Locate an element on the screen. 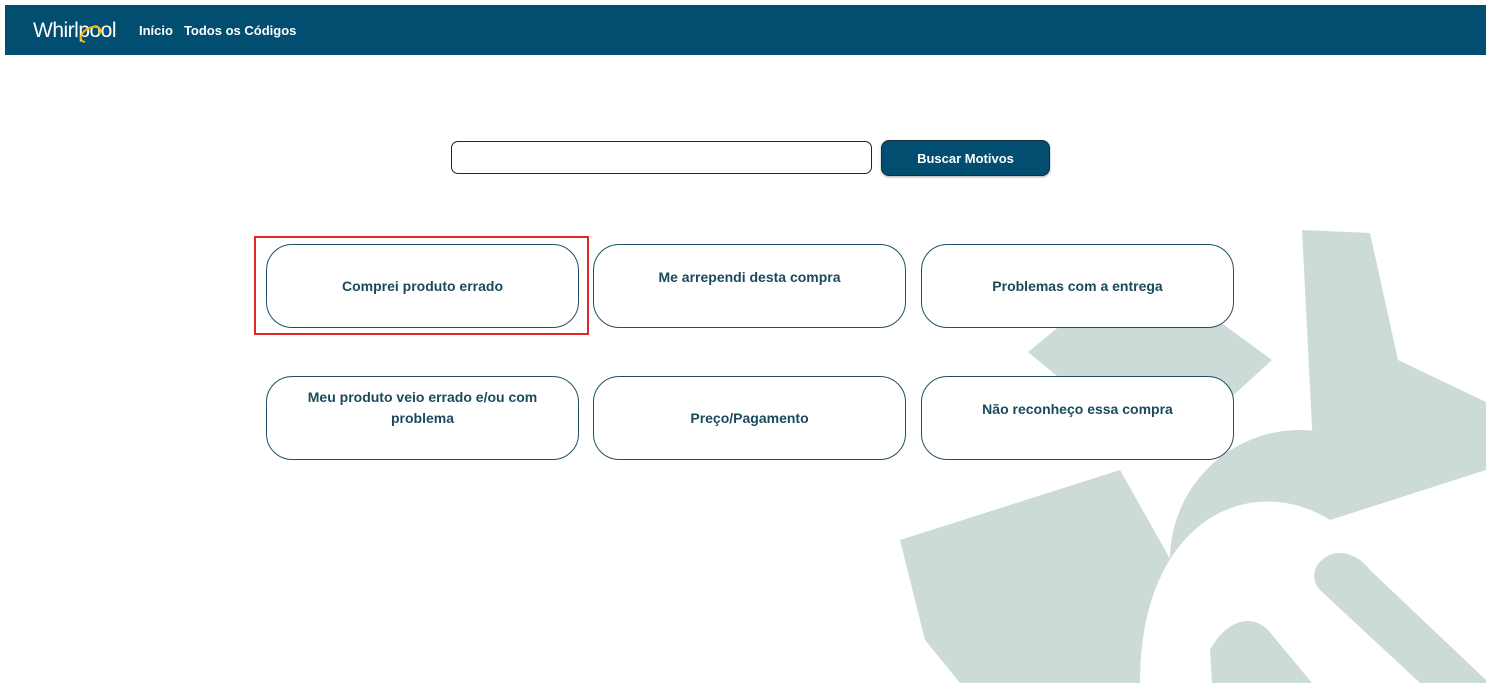  reason-card-label: Comprei produto errado is located at coordinates (422, 285).